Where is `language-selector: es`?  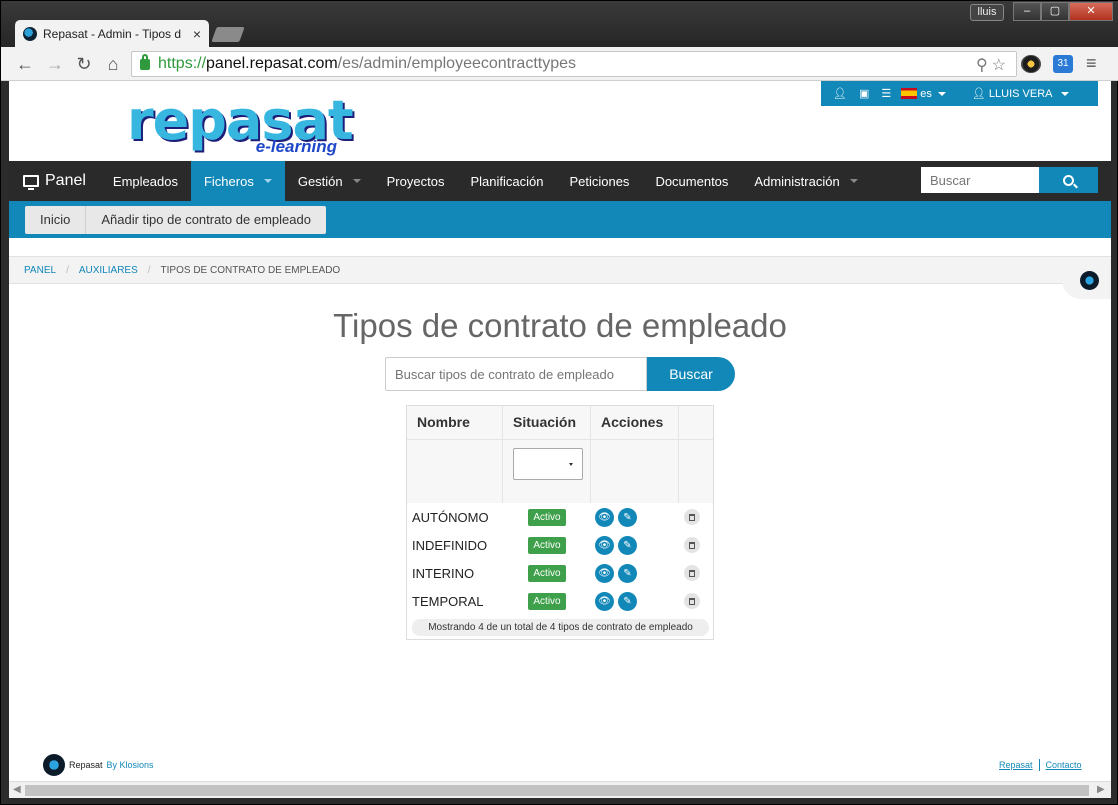
language-selector: es is located at coordinates (926, 94).